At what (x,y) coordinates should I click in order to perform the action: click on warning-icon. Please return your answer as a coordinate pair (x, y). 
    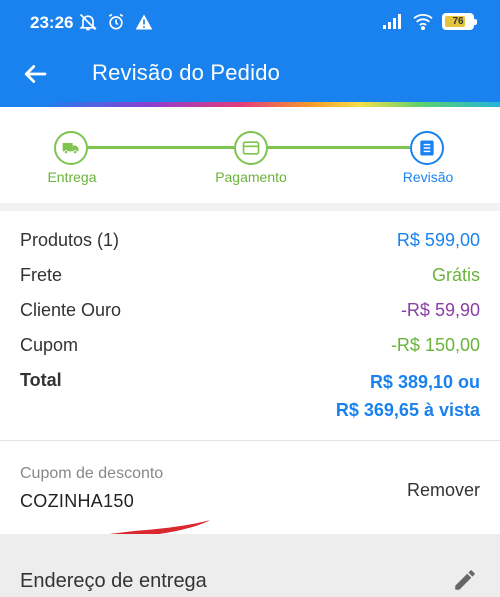
    Looking at the image, I should click on (144, 22).